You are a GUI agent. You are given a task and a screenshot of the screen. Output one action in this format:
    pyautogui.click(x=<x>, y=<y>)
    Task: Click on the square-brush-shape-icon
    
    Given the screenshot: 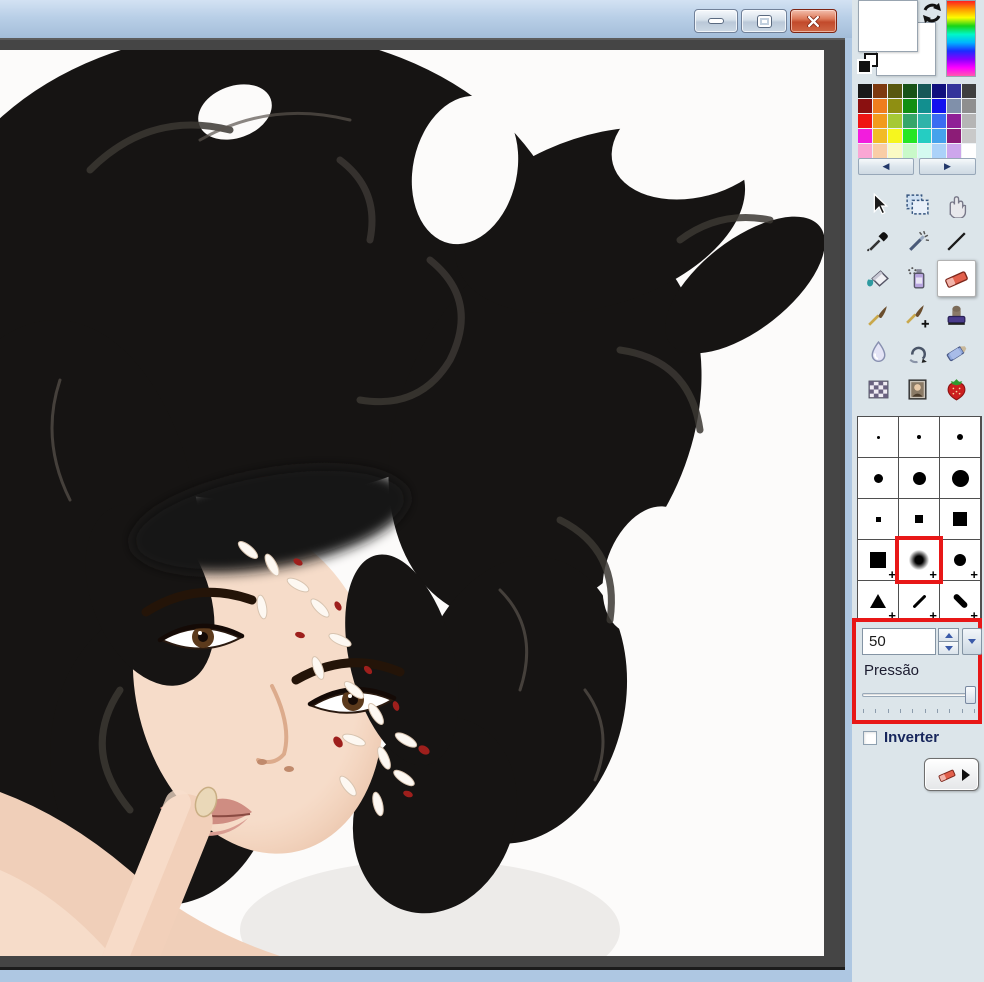 What is the action you would take?
    pyautogui.click(x=960, y=519)
    